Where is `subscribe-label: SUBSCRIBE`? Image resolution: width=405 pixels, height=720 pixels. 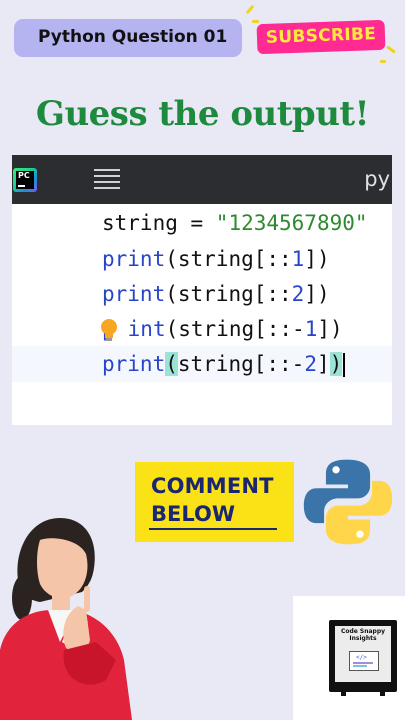
subscribe-label: SUBSCRIBE is located at coordinates (321, 36).